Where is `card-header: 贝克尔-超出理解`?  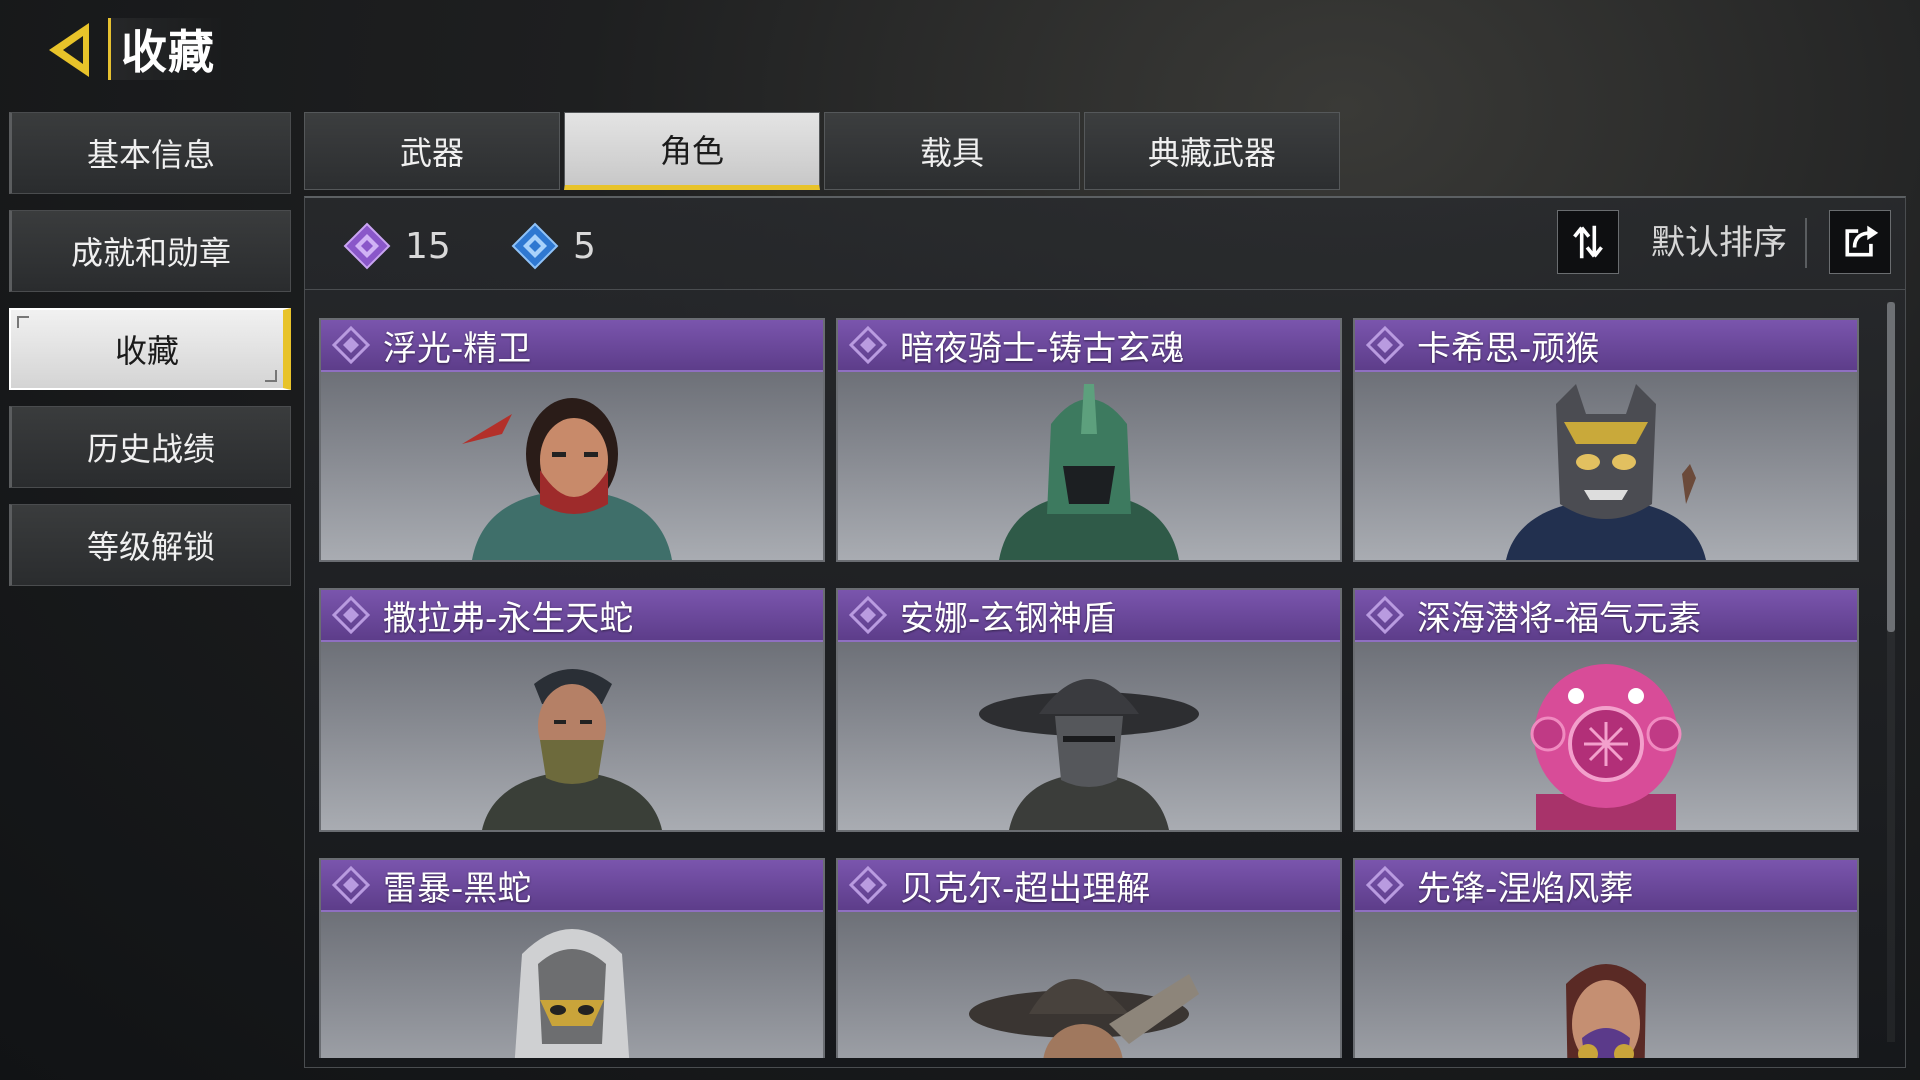
card-header: 贝克尔-超出理解 is located at coordinates (1089, 886).